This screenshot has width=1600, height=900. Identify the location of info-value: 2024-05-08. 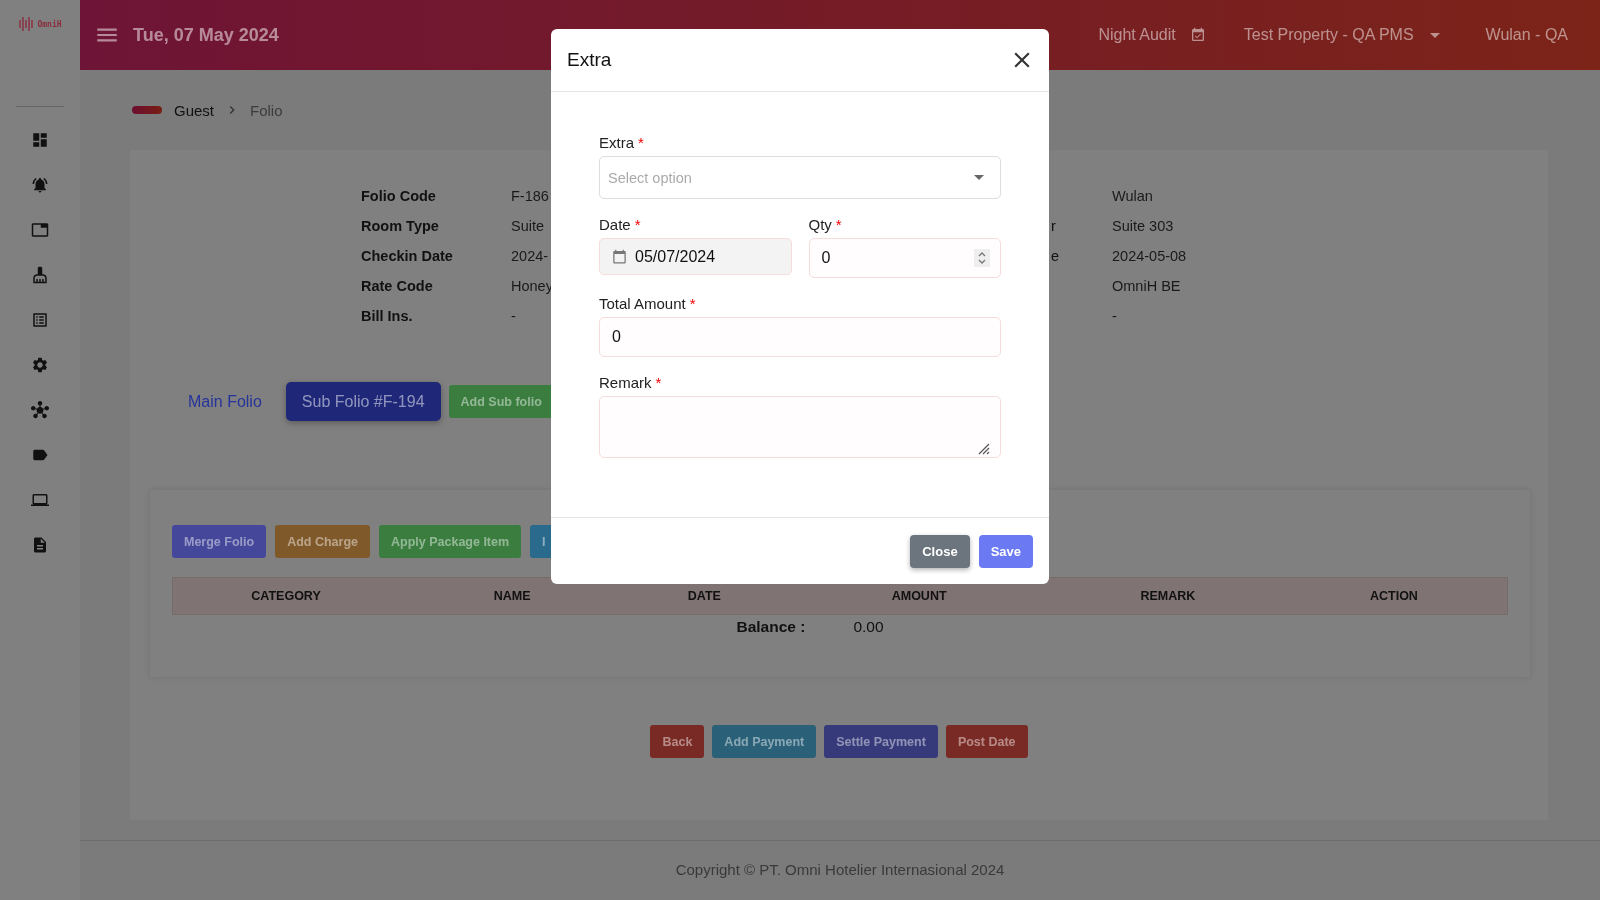
(1149, 257).